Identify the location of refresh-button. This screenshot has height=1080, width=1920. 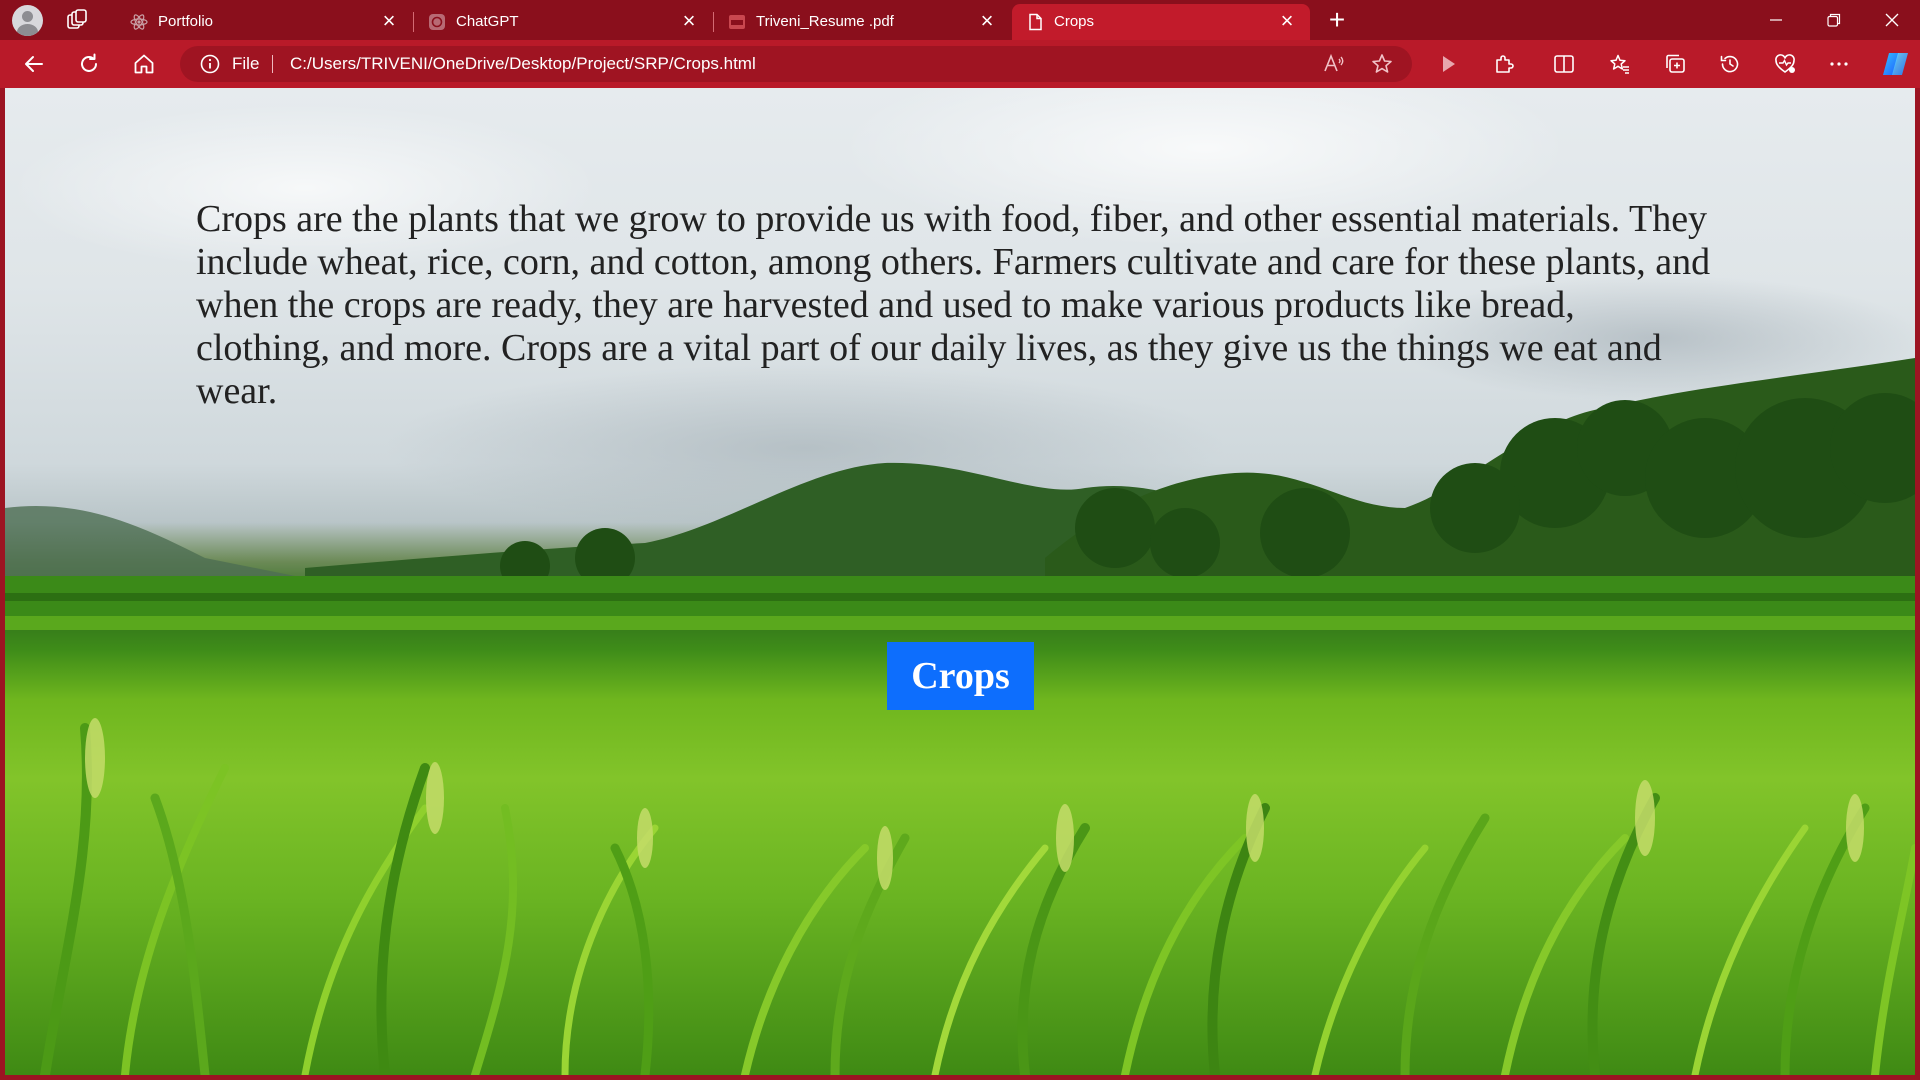
(89, 64).